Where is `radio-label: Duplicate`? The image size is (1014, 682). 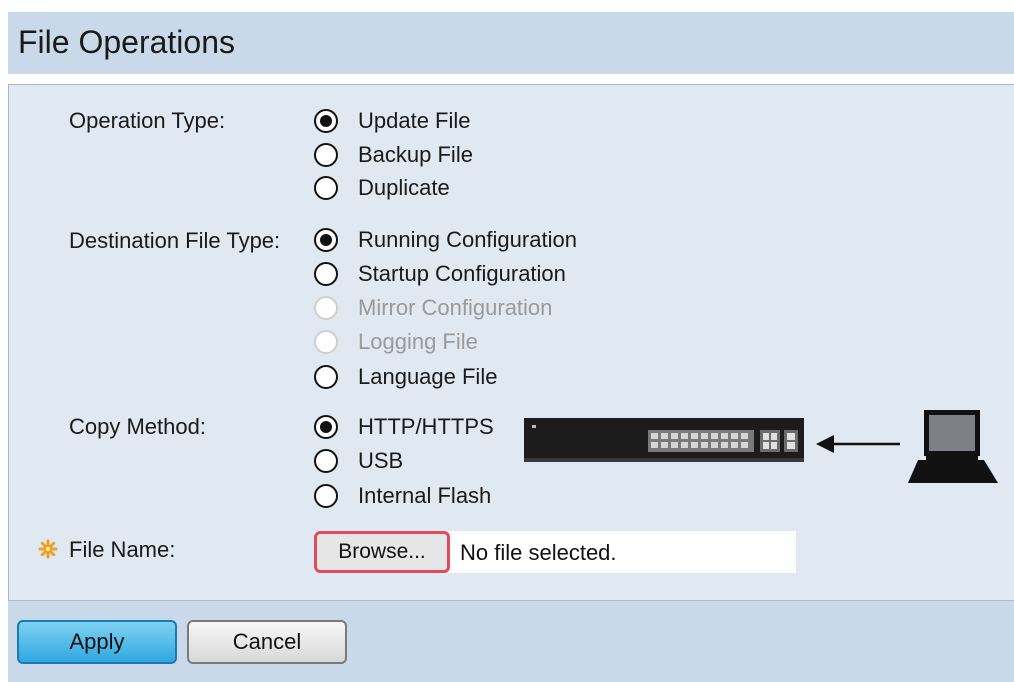
radio-label: Duplicate is located at coordinates (404, 187).